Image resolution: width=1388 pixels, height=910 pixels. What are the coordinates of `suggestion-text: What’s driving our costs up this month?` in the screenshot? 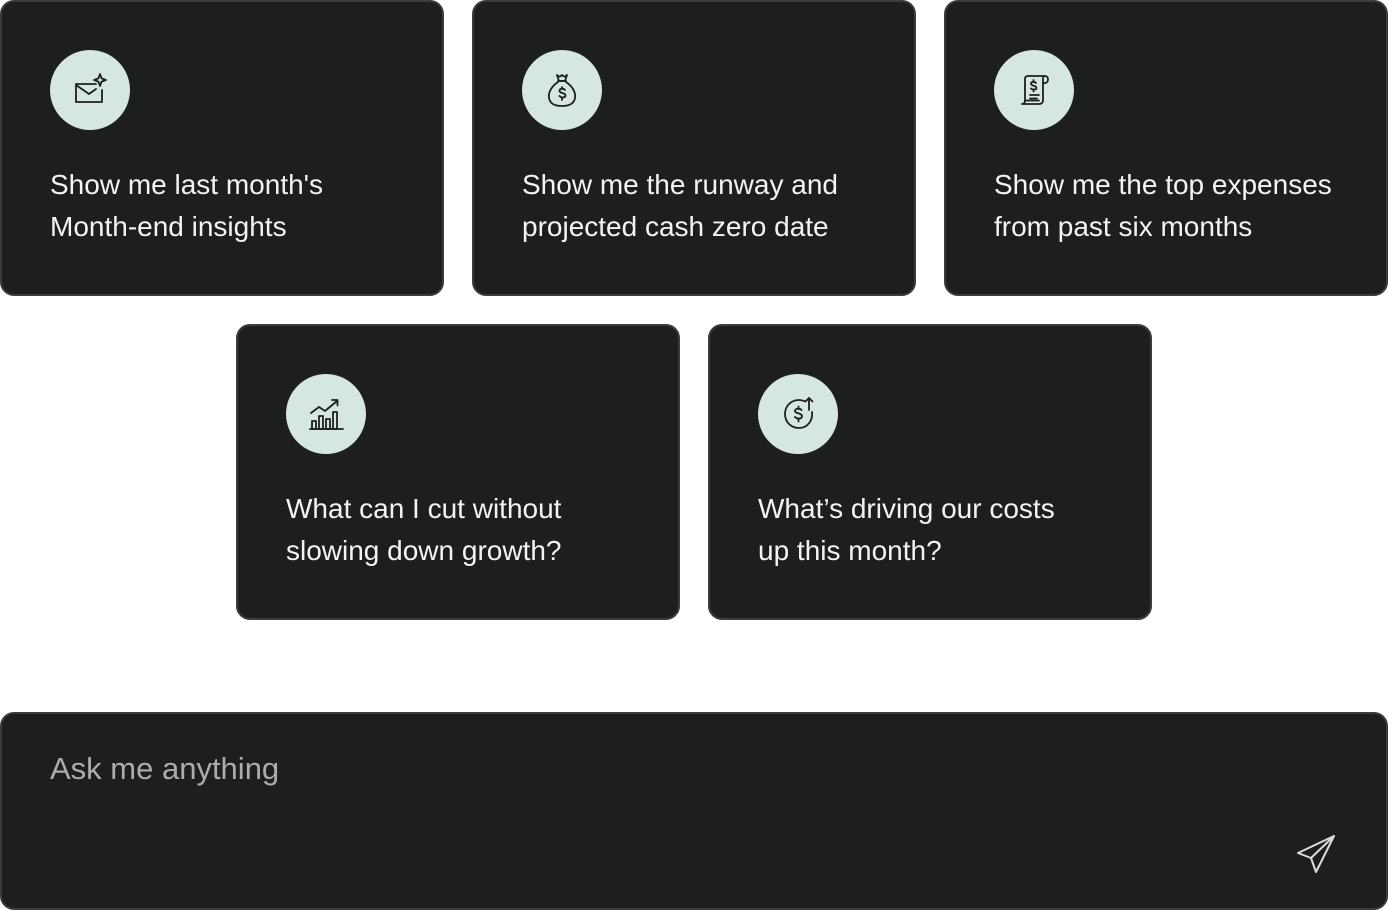 It's located at (906, 529).